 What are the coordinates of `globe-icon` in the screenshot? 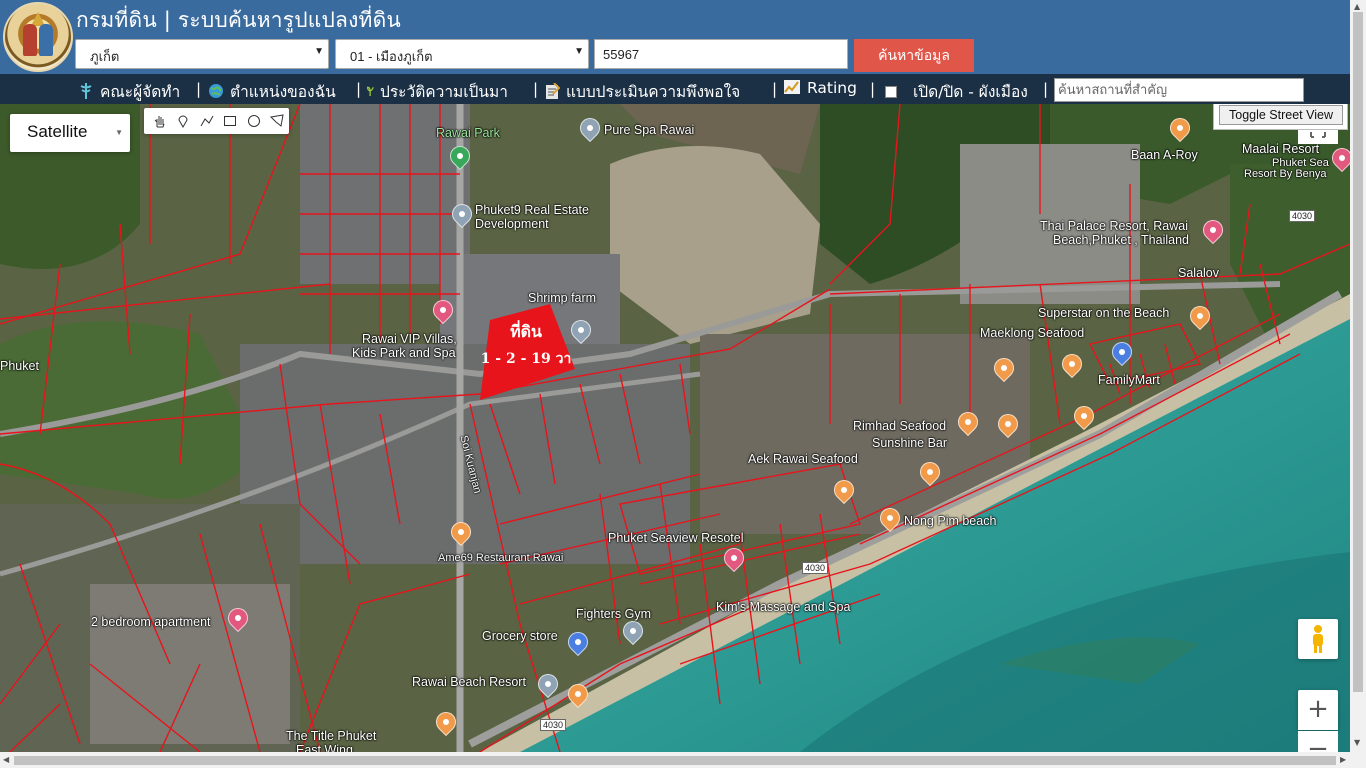 It's located at (216, 91).